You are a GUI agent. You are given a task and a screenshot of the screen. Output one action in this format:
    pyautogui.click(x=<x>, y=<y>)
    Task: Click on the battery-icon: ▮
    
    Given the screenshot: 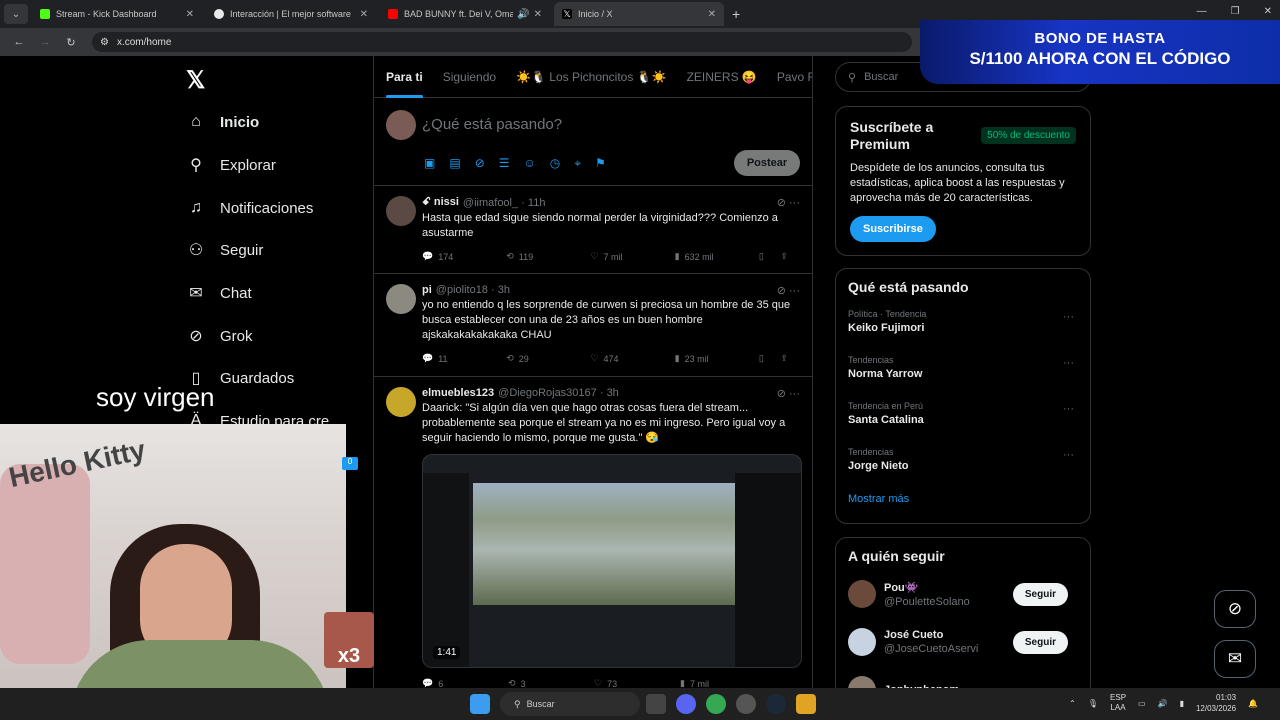 What is the action you would take?
    pyautogui.click(x=1182, y=703)
    